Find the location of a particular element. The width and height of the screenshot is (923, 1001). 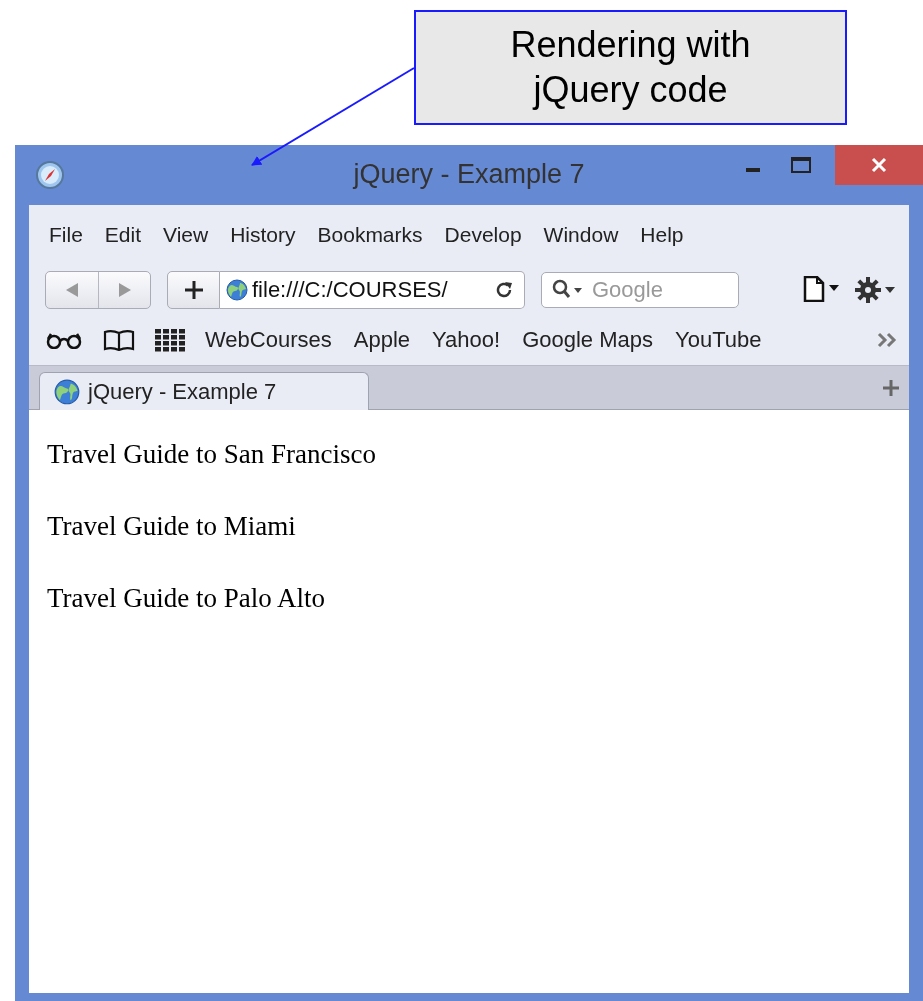

page-paragraph: Travel Guide to San Francisco is located at coordinates (212, 454).